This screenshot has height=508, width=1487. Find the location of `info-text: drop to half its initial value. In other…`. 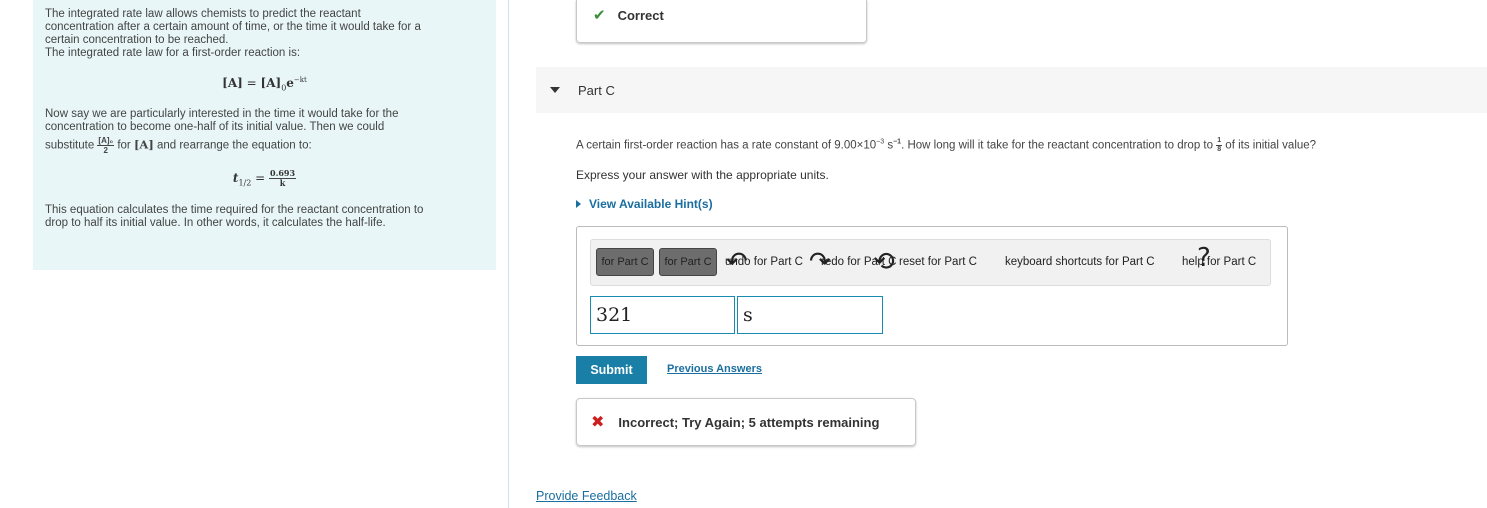

info-text: drop to half its initial value. In other… is located at coordinates (215, 222).